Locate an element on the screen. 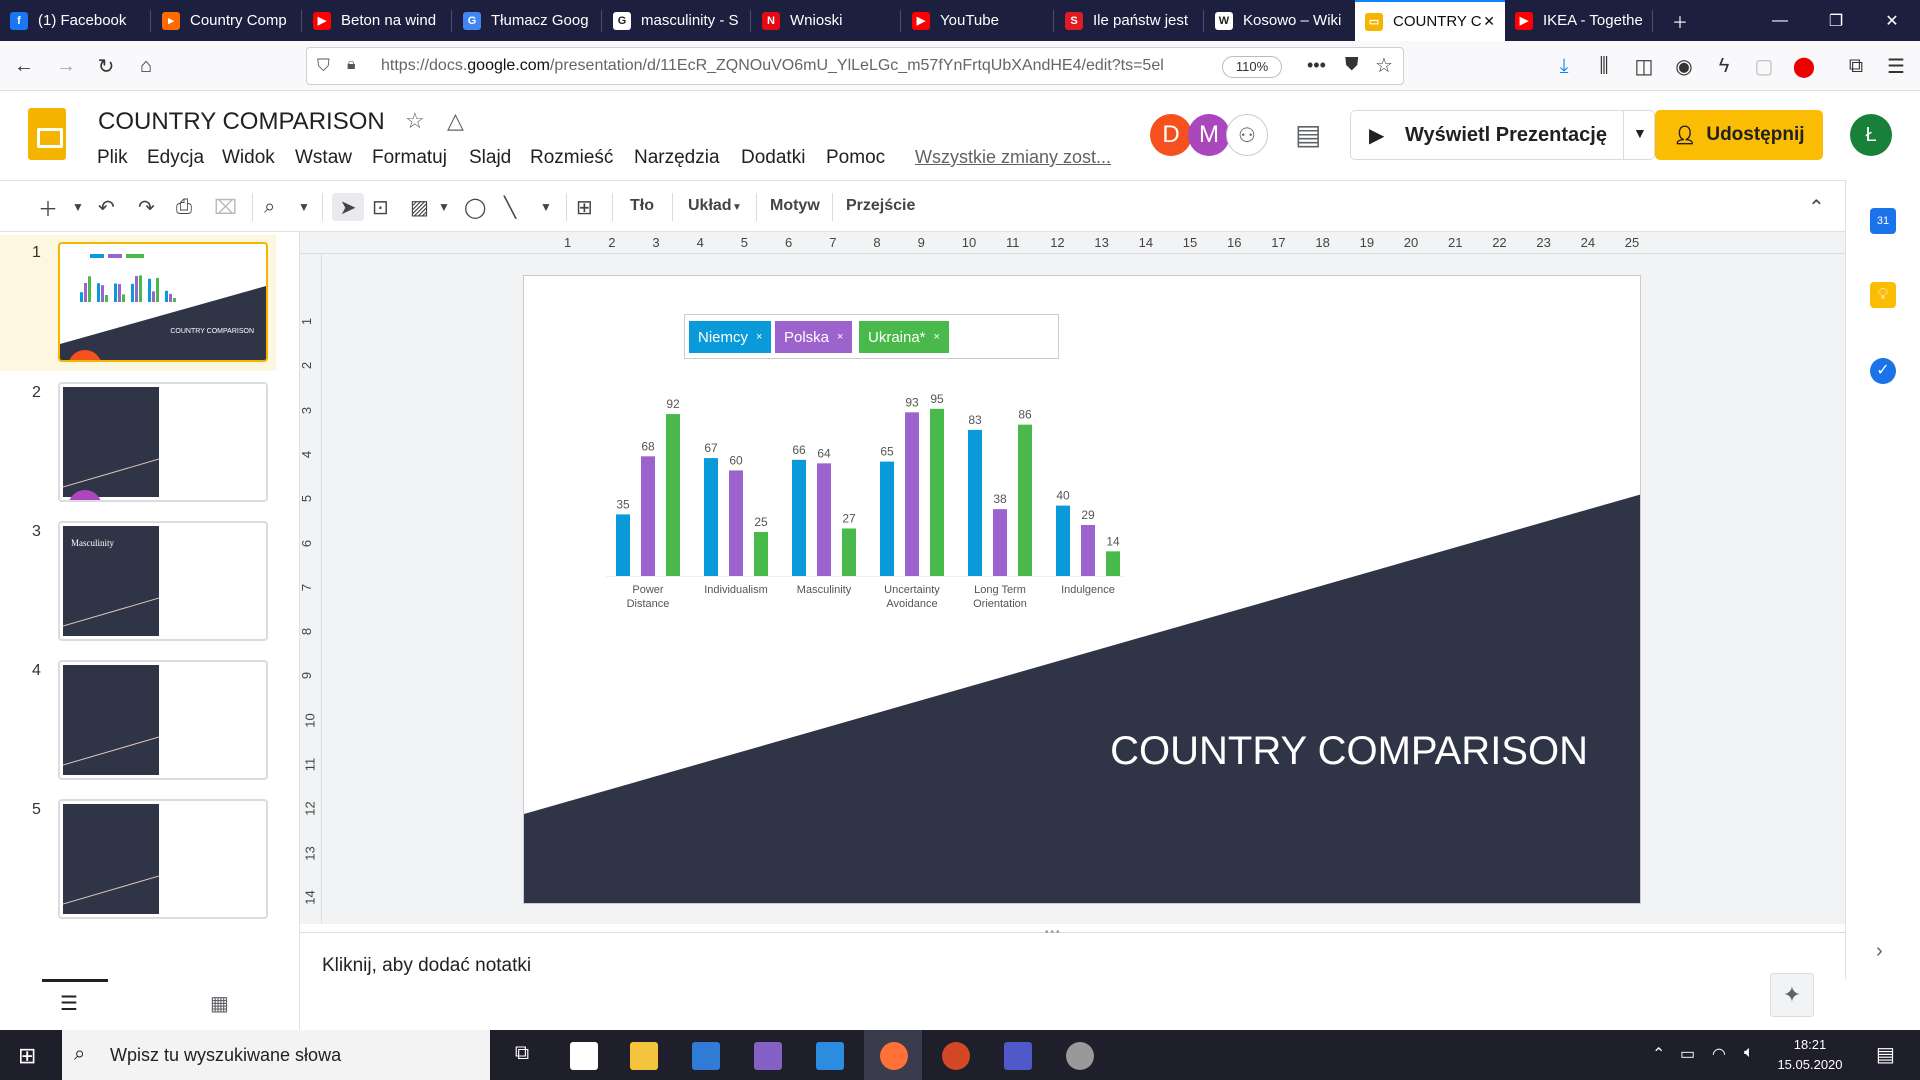 This screenshot has height=1080, width=1920. menu-formatuj: Formatuj is located at coordinates (409, 158).